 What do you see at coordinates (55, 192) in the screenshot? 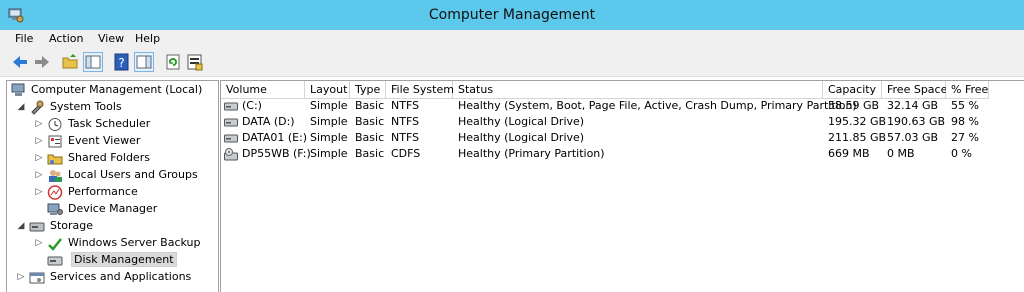
I see `performance-icon` at bounding box center [55, 192].